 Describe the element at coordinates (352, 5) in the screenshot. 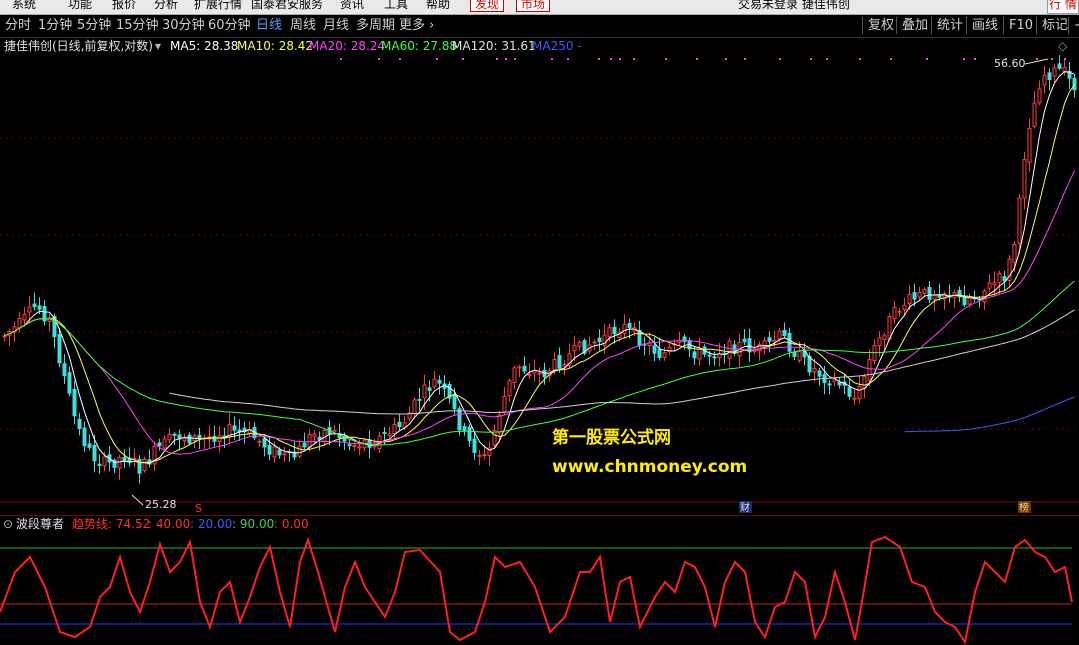

I see `menu-item-6: 资讯` at that location.